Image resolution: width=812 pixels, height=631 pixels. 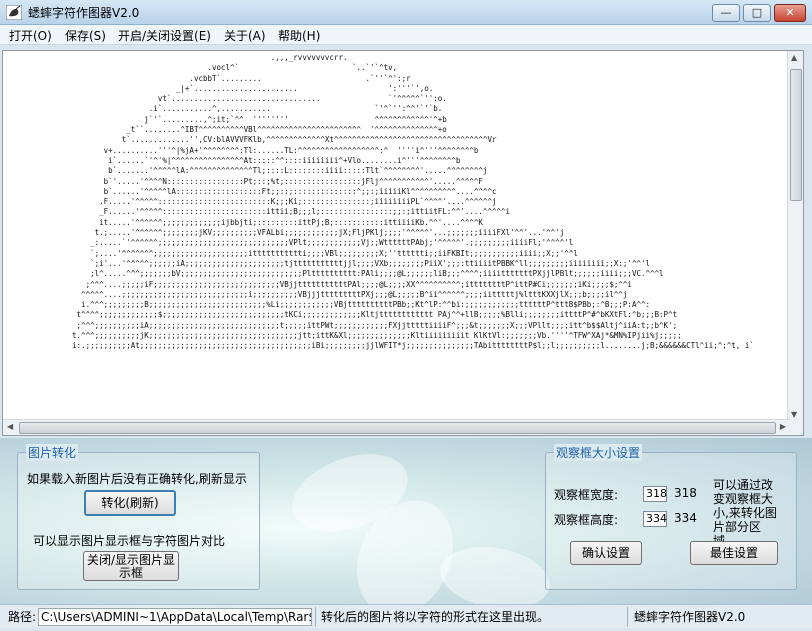 I want to click on vertical-scrollbar: ▲ ▼, so click(x=795, y=236).